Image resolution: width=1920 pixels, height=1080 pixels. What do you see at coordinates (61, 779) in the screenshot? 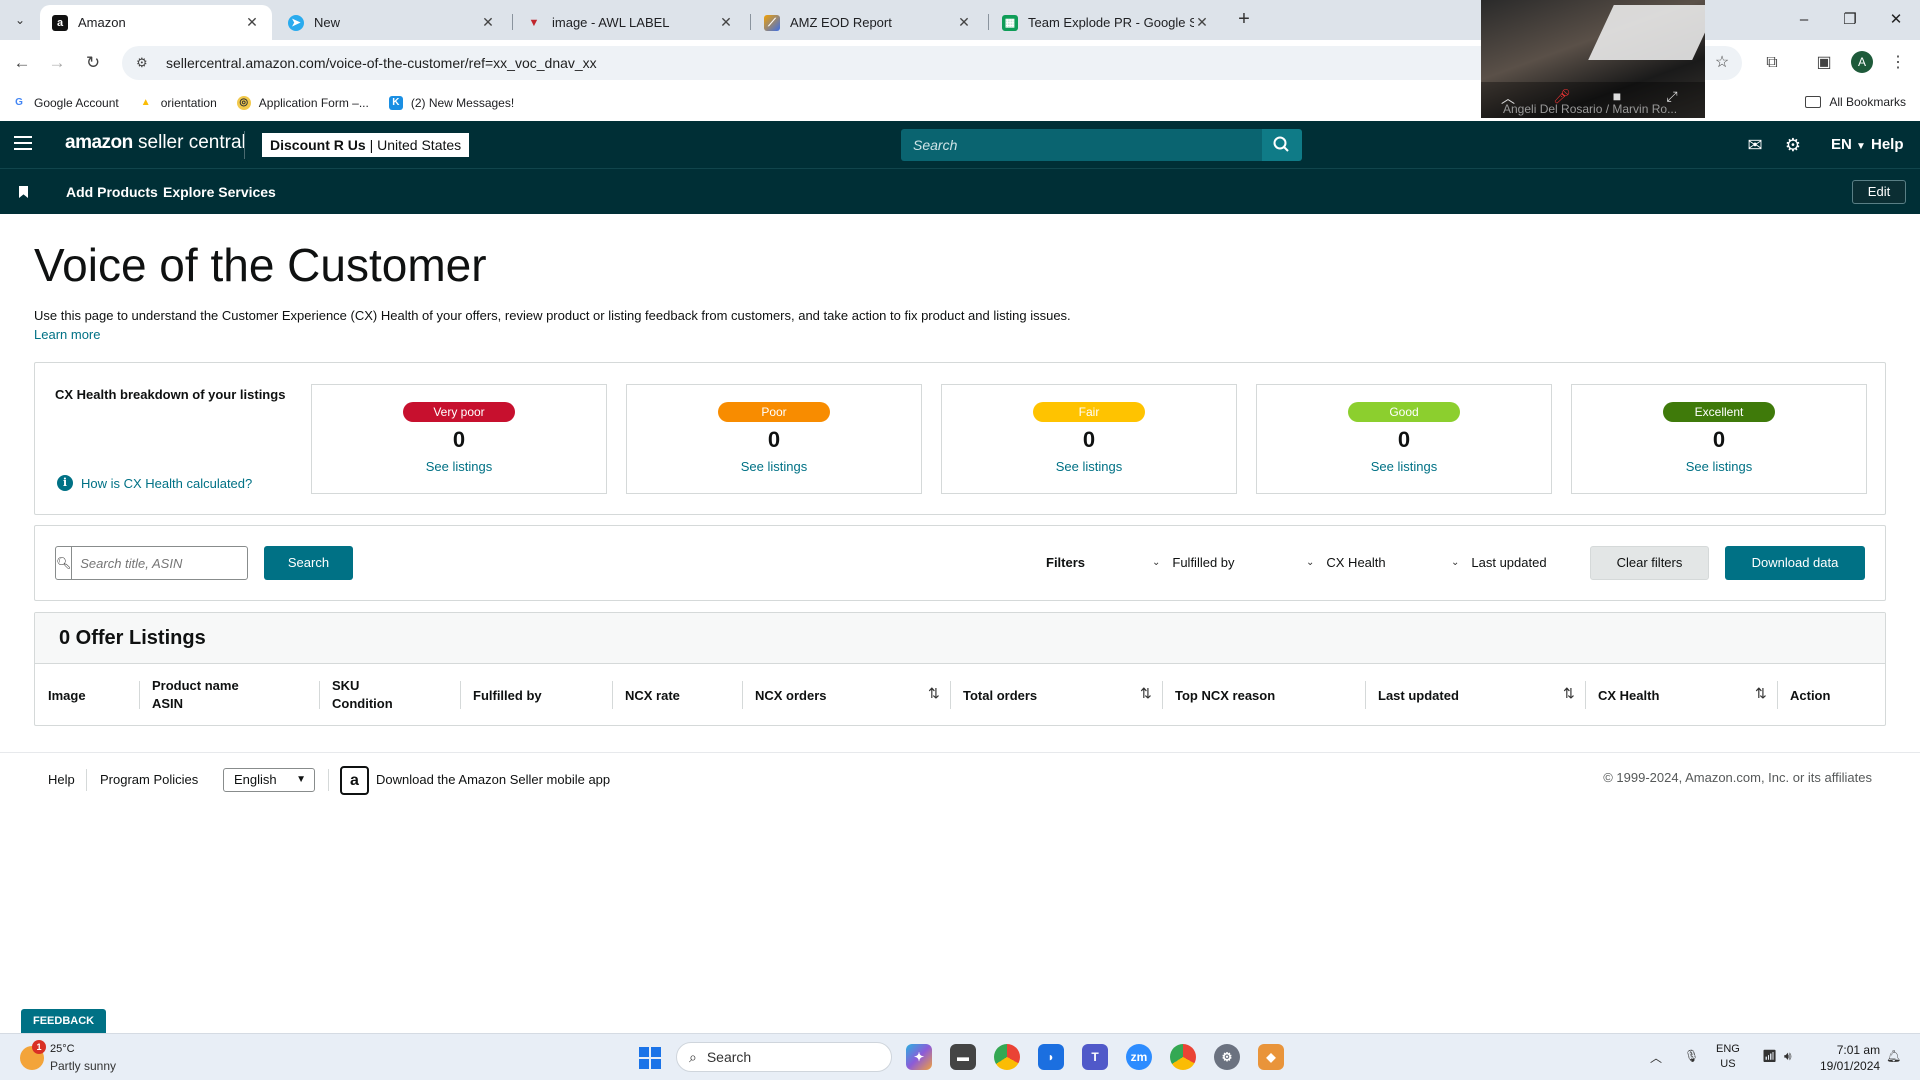
I see `footer-help-link: Help` at bounding box center [61, 779].